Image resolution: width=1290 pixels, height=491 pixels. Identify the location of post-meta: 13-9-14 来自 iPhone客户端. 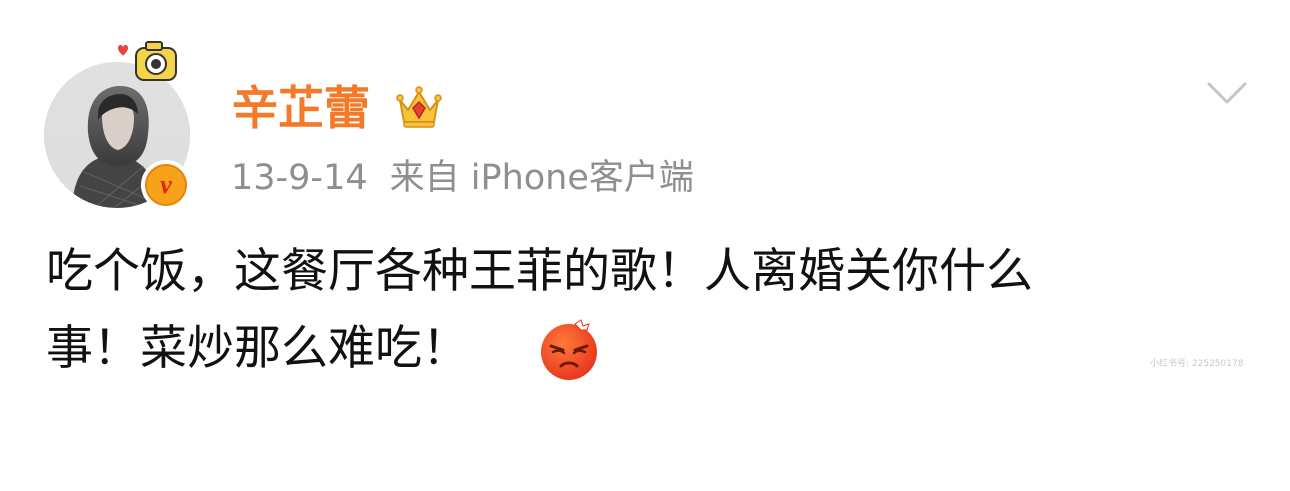
(462, 178).